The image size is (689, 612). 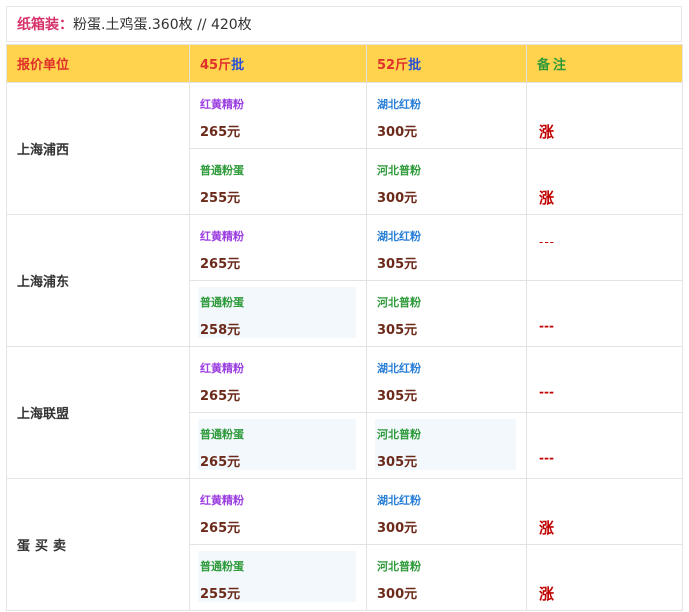 What do you see at coordinates (45, 25) in the screenshot?
I see `packaging-label: 纸箱装：` at bounding box center [45, 25].